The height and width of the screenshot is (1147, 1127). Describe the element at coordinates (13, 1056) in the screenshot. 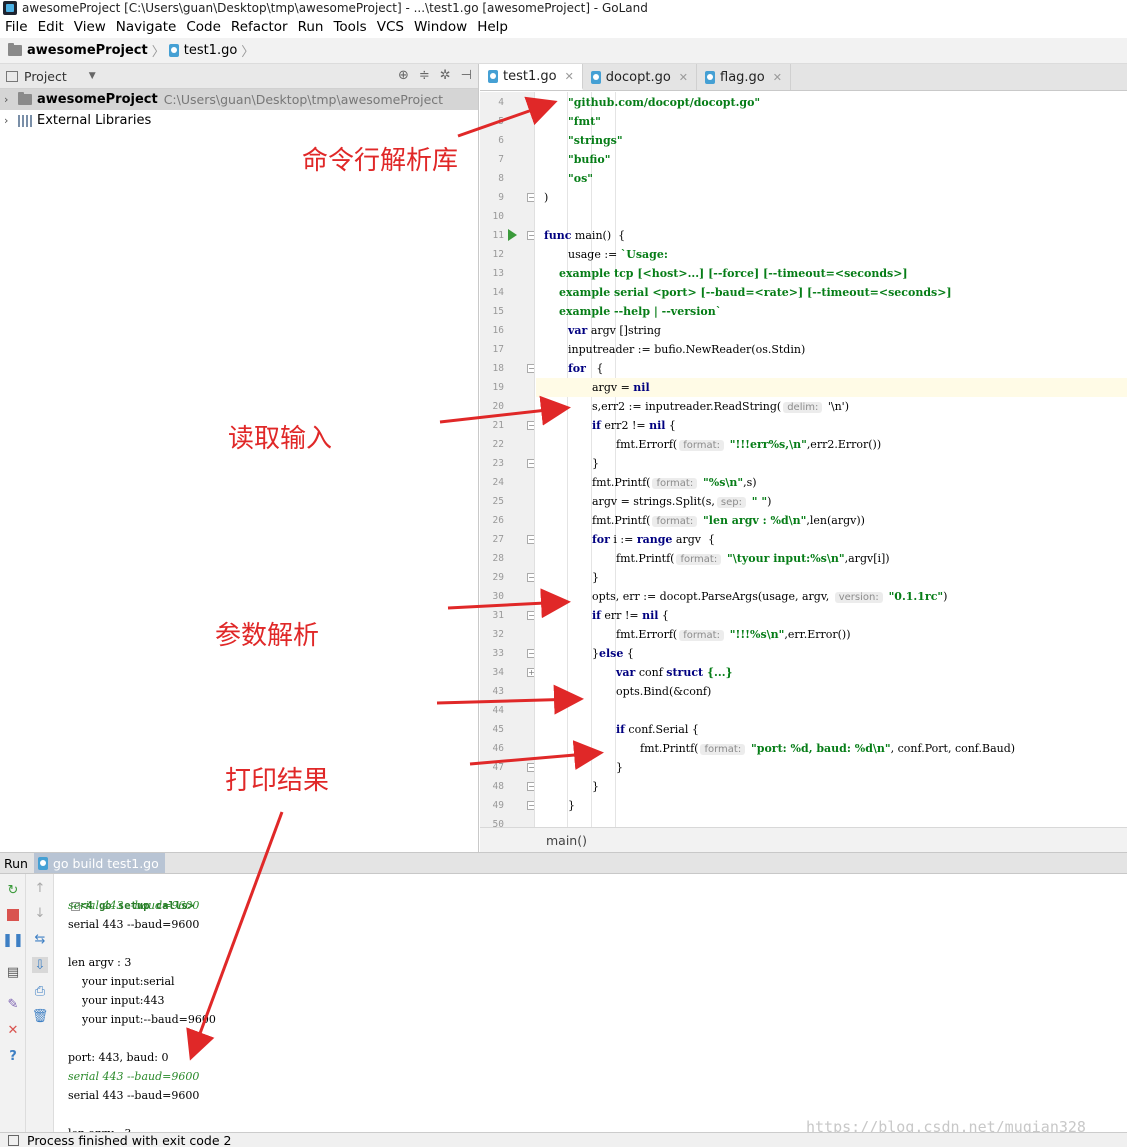

I see `help-icon: ?` at that location.